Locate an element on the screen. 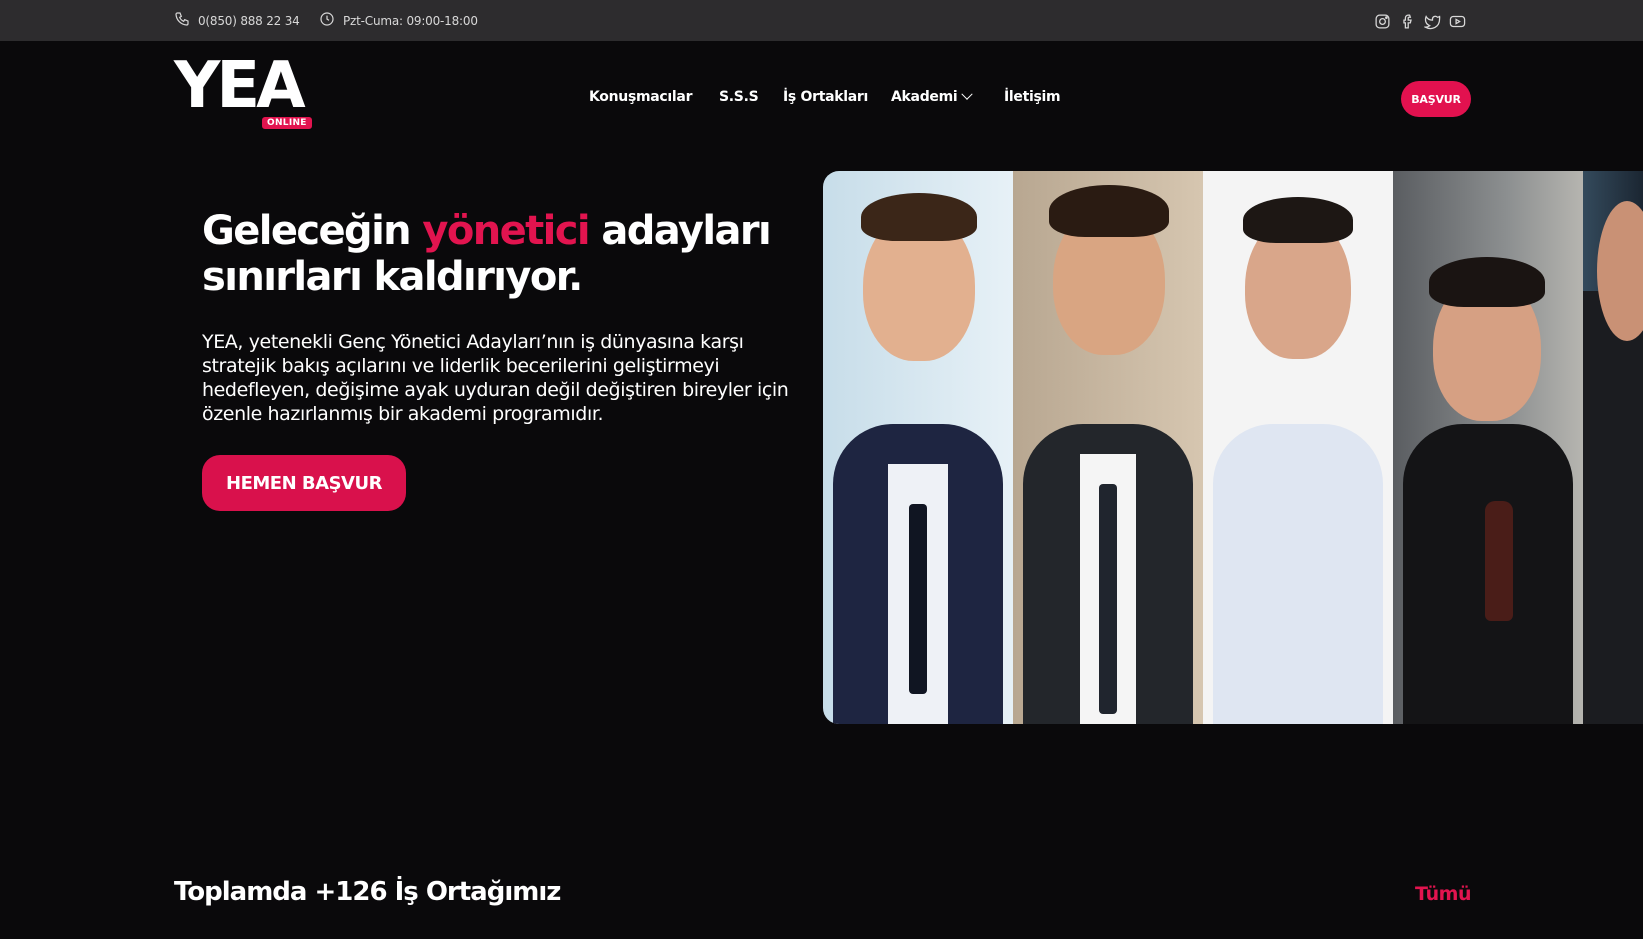  hero-title-pre: Geleceğin is located at coordinates (312, 231).